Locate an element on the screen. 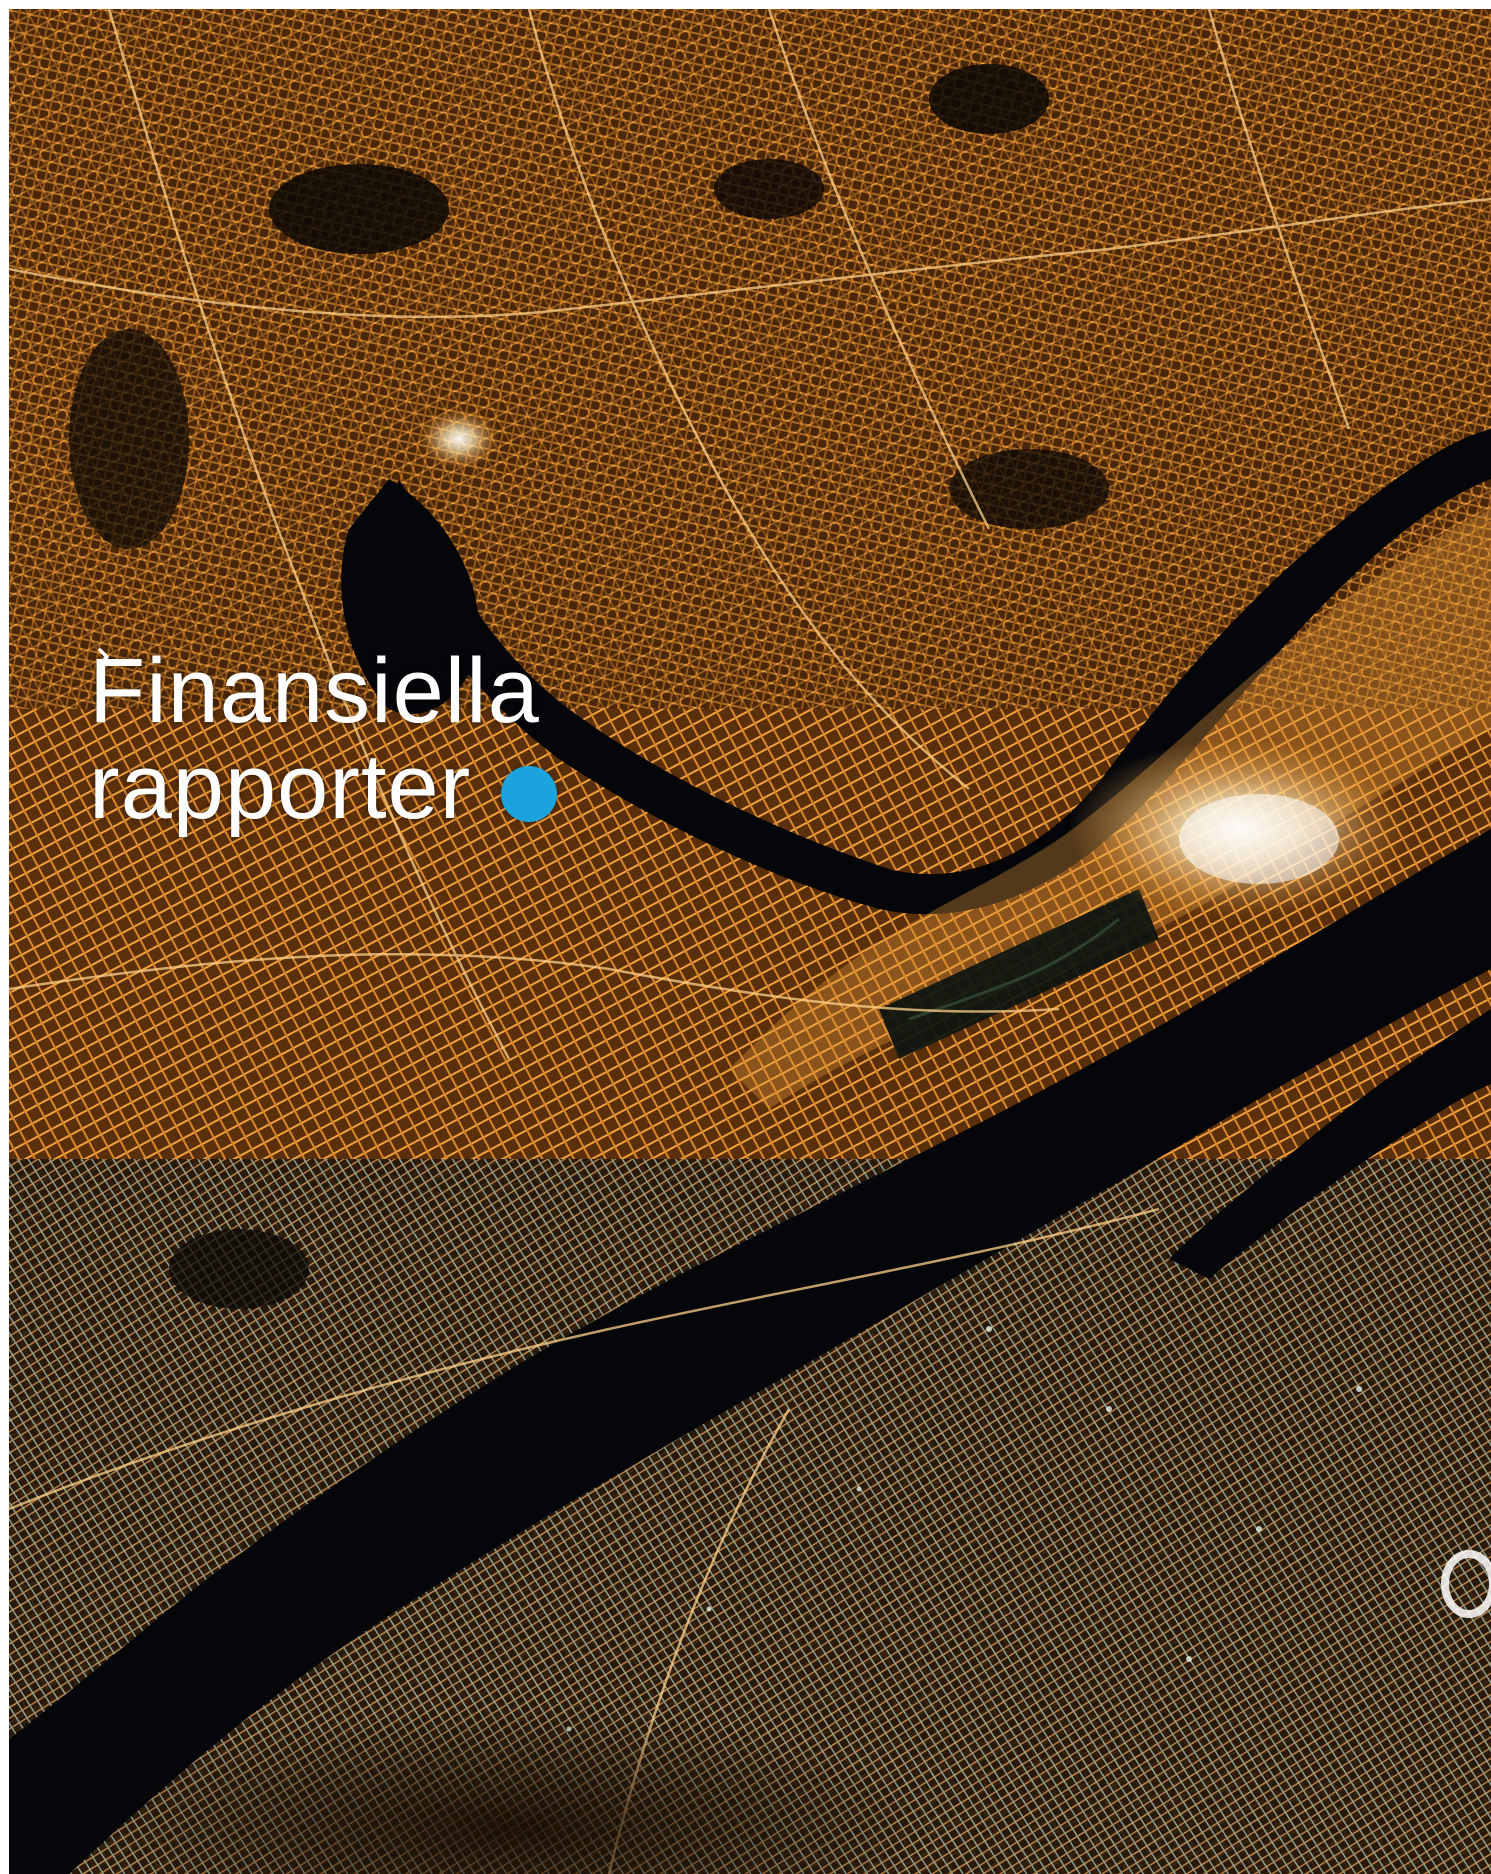  hero-title: Finansiella rapporter is located at coordinates (323, 739).